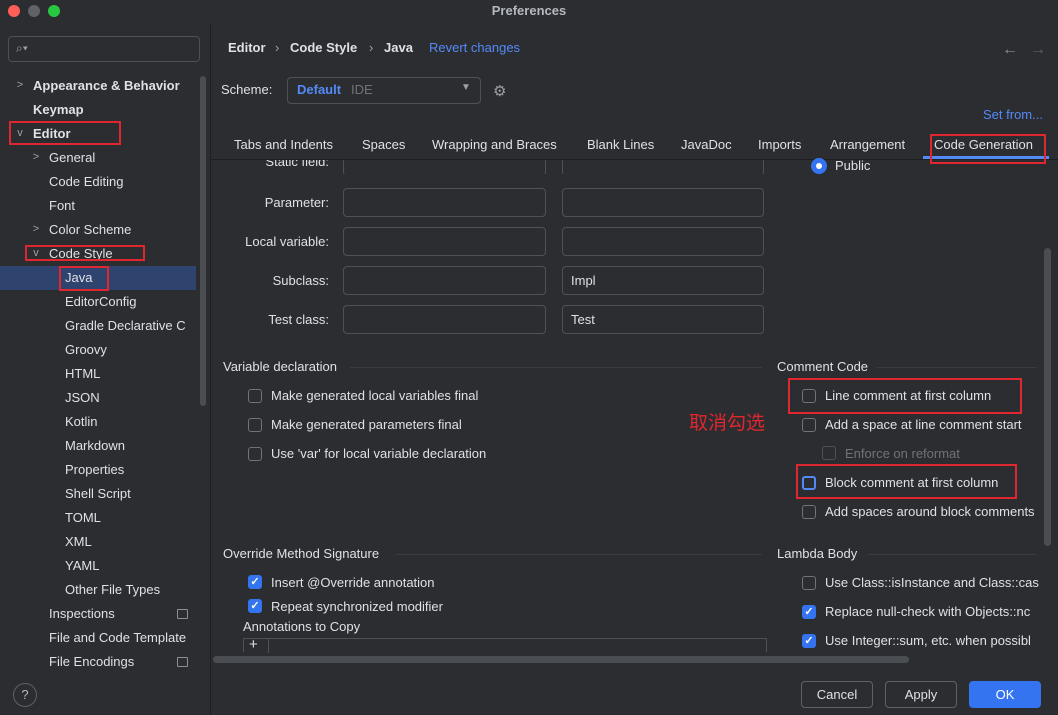 The width and height of the screenshot is (1058, 715). I want to click on block-comment-spaces-checkbox, so click(809, 512).